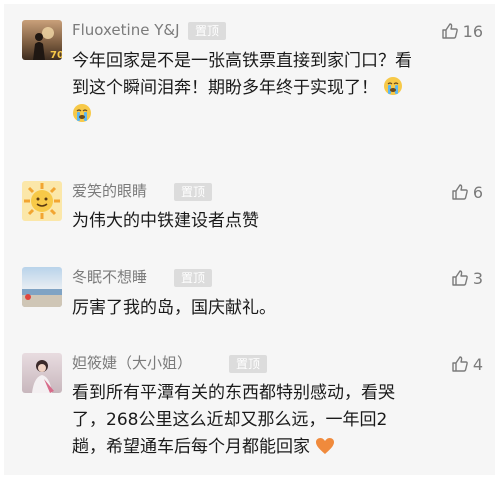 This screenshot has width=500, height=481. What do you see at coordinates (165, 221) in the screenshot?
I see `comment-text-line: 为伟大的中铁建设者点赞` at bounding box center [165, 221].